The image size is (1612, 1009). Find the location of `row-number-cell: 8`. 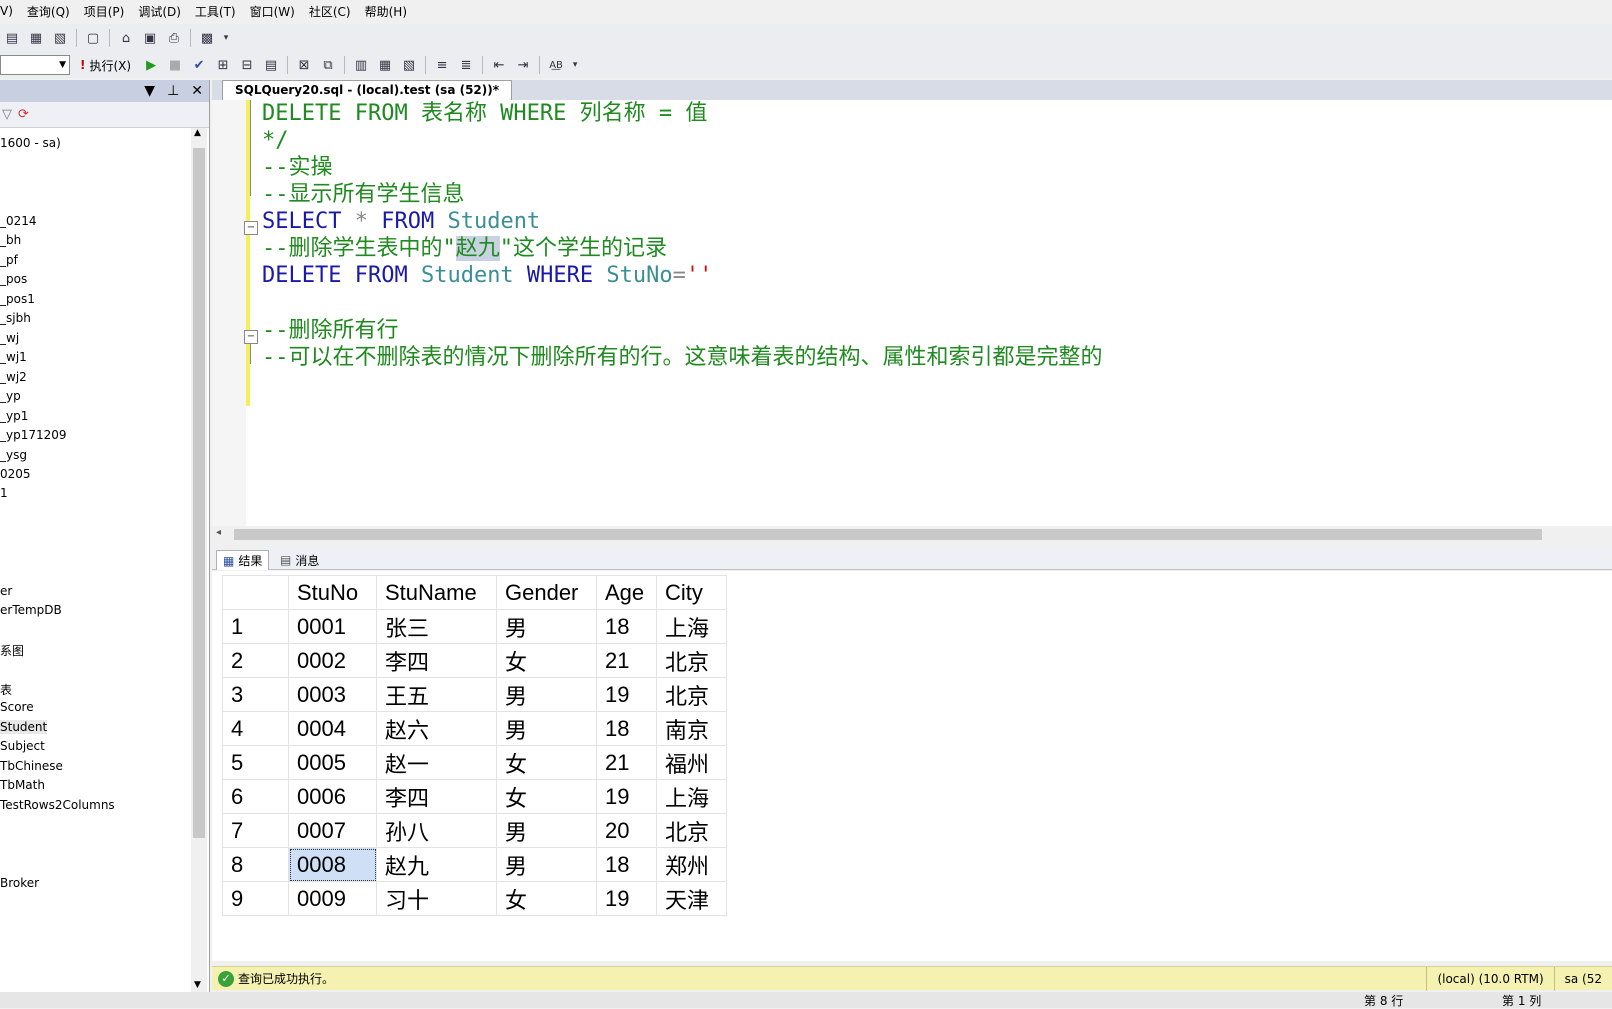

row-number-cell: 8 is located at coordinates (255, 864).